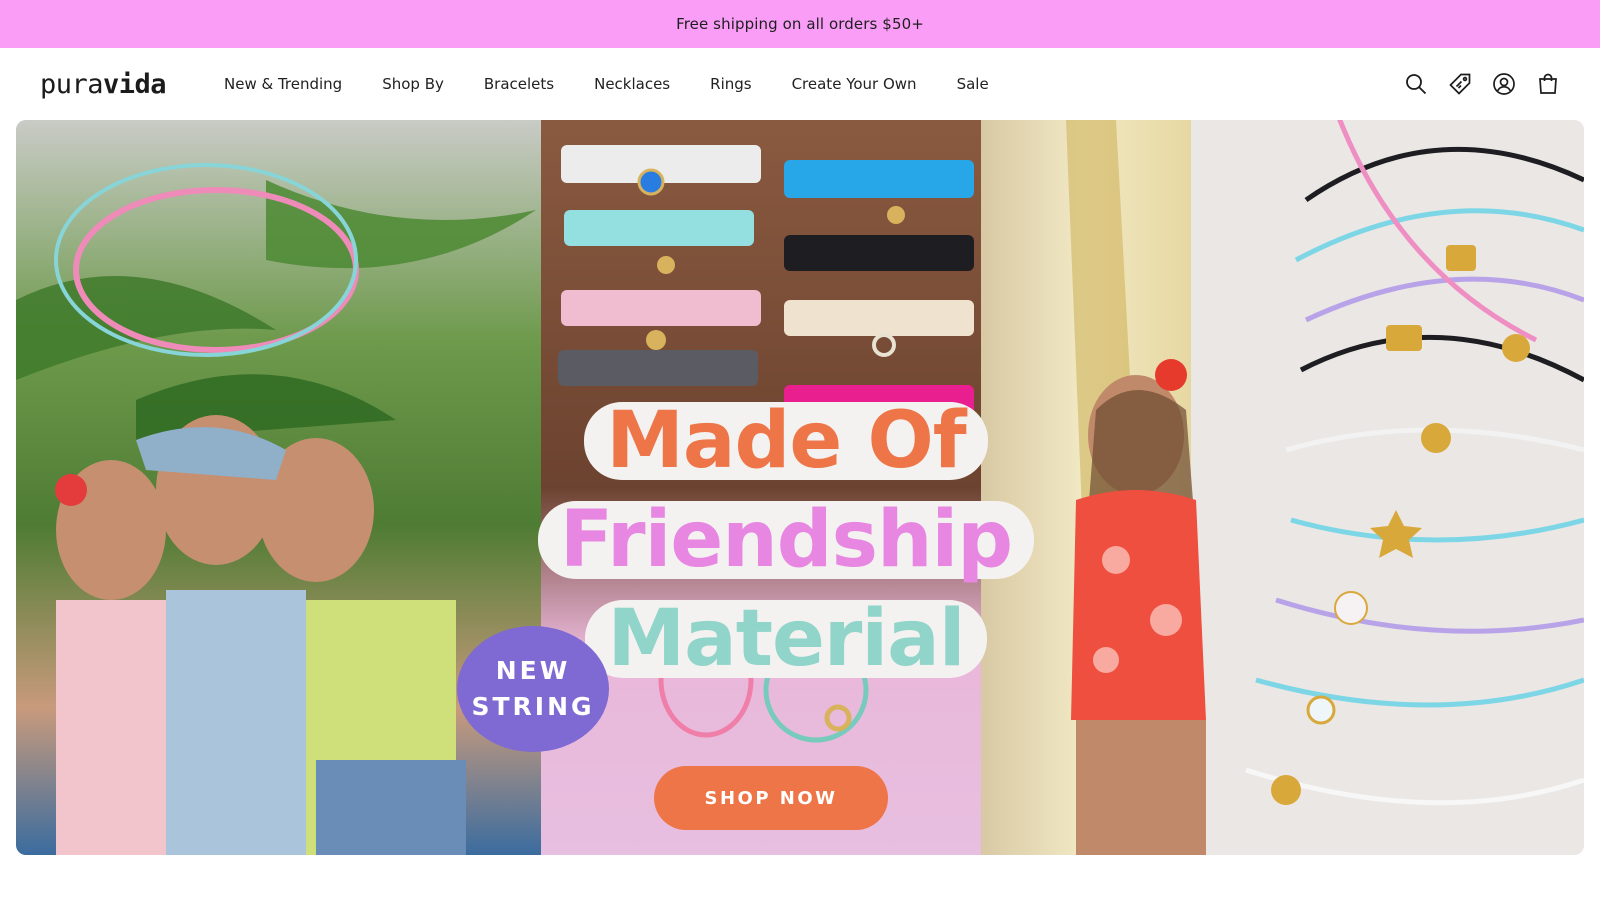 Image resolution: width=1600 pixels, height=900 pixels. What do you see at coordinates (632, 84) in the screenshot?
I see `nav-necklaces: Necklaces` at bounding box center [632, 84].